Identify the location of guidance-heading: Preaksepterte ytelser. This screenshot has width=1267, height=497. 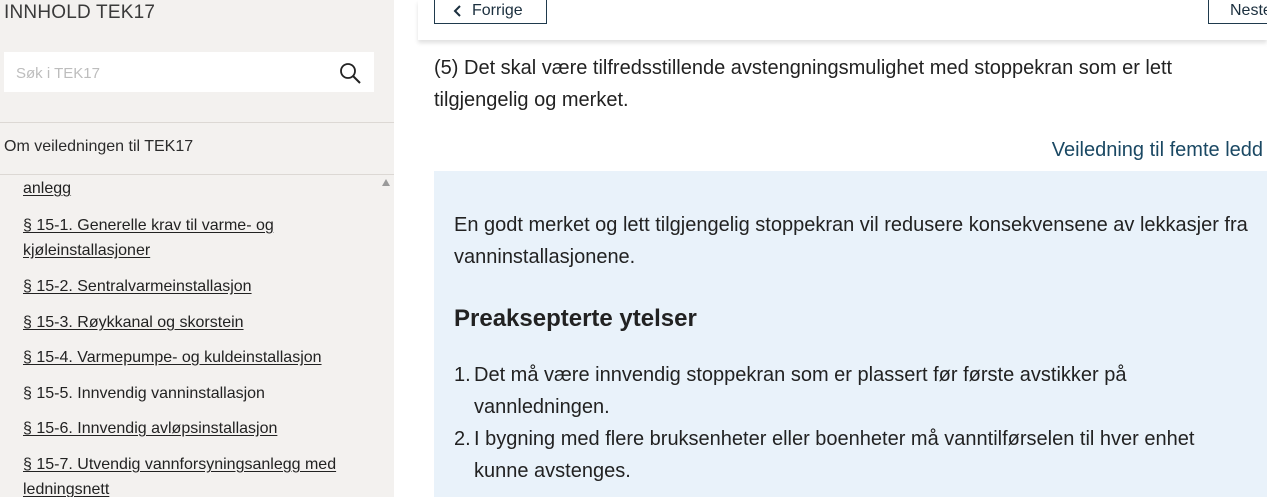
(575, 318).